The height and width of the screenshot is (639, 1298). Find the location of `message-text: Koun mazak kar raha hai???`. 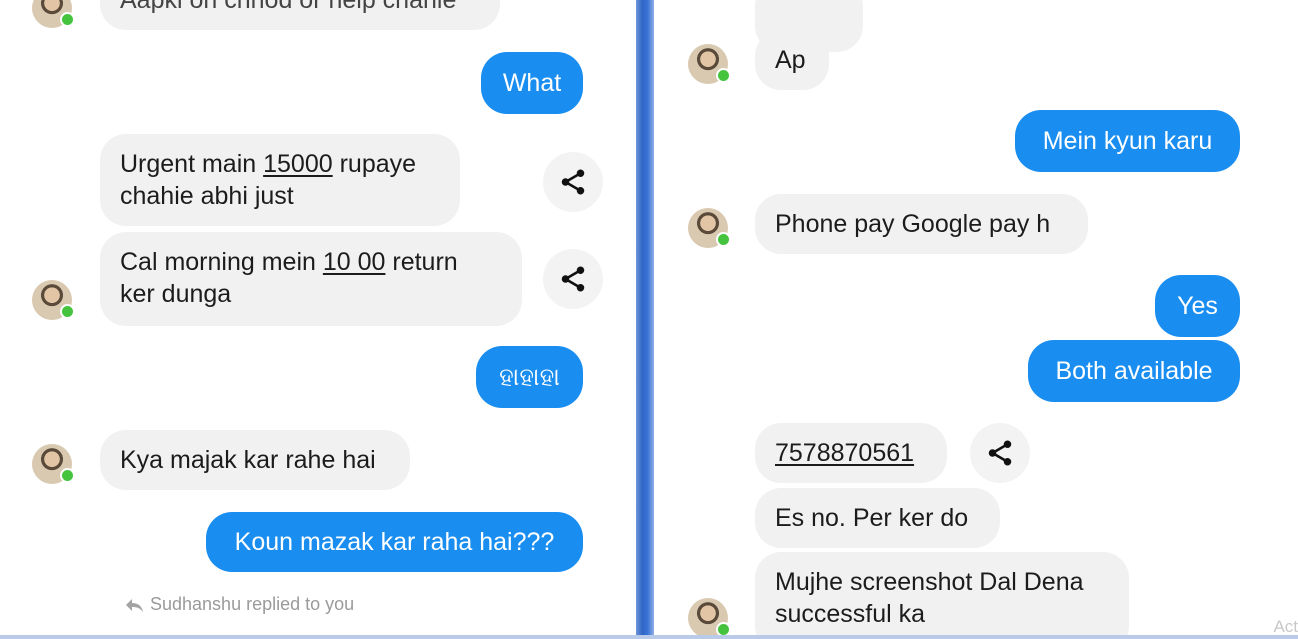

message-text: Koun mazak kar raha hai??? is located at coordinates (394, 542).